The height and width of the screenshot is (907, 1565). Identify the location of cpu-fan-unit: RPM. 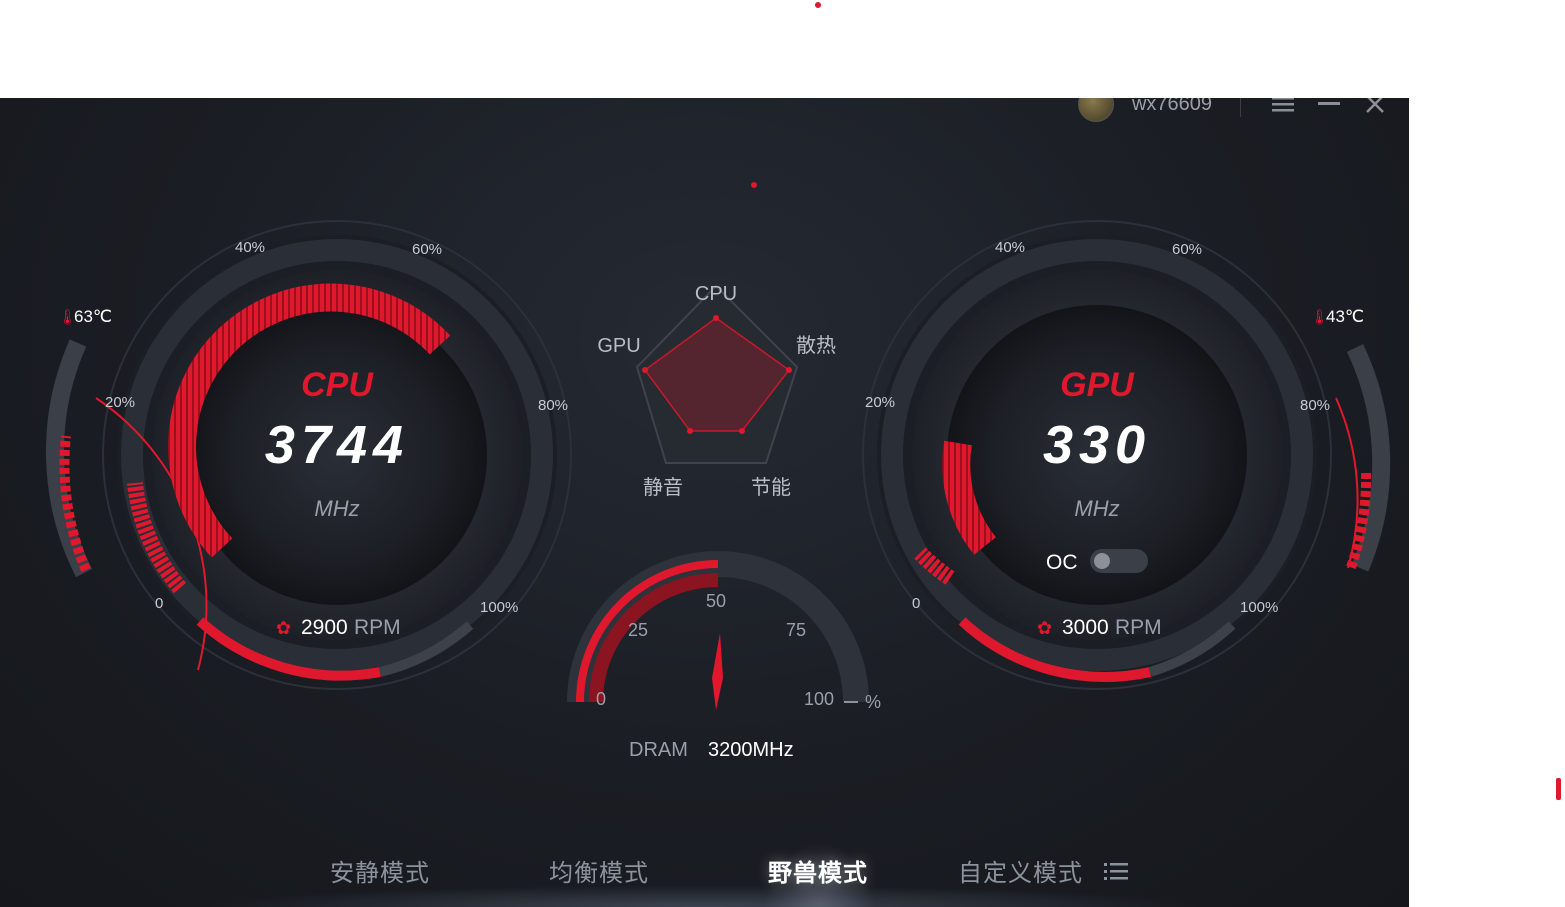
(377, 627).